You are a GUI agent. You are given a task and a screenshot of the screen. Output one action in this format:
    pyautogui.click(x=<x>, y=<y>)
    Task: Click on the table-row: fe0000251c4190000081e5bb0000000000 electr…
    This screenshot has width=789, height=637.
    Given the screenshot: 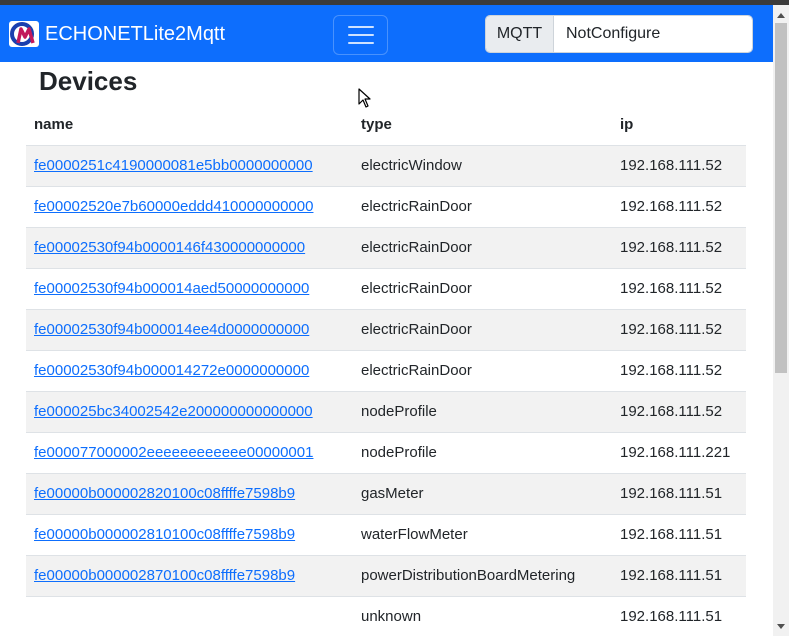 What is the action you would take?
    pyautogui.click(x=386, y=165)
    